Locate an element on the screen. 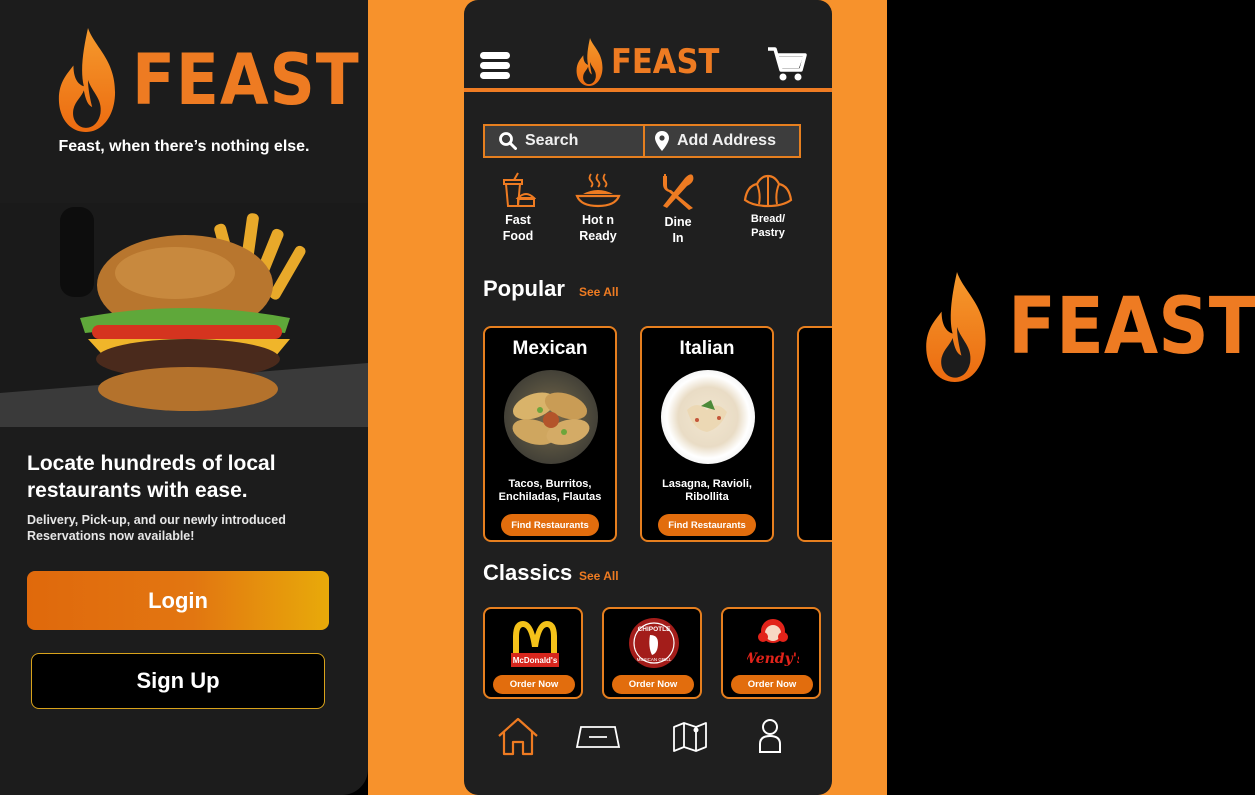  mcdonalds-logo-text: McDonald's is located at coordinates (535, 660).